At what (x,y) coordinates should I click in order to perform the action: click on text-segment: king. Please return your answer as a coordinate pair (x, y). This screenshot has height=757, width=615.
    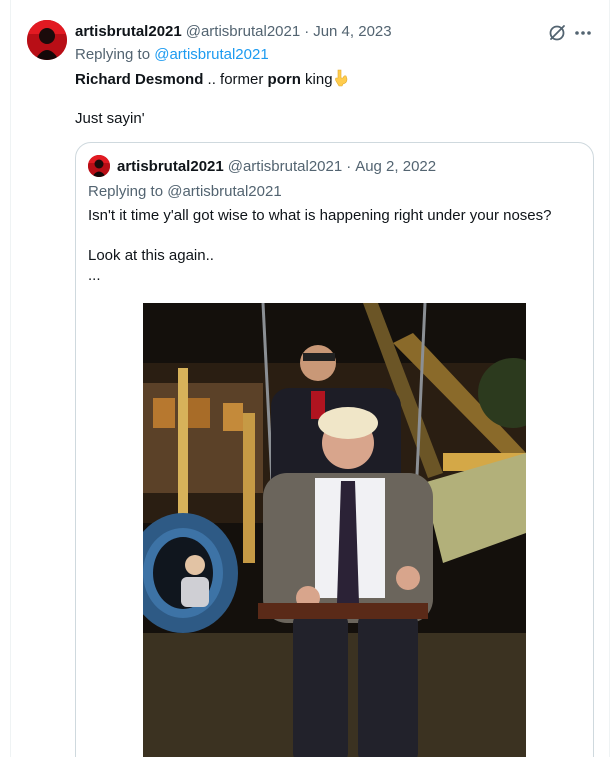
    Looking at the image, I should click on (316, 79).